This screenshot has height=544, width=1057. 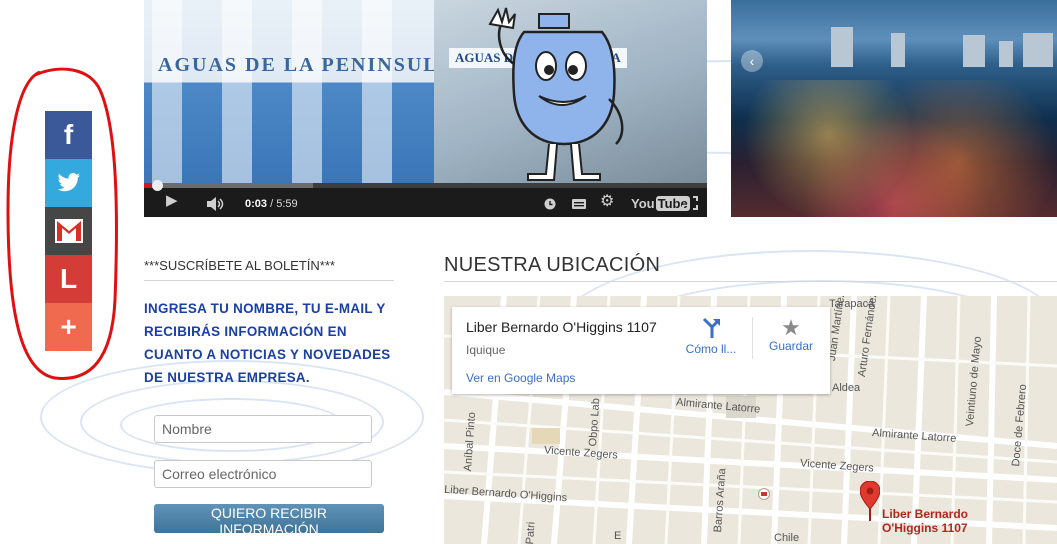 What do you see at coordinates (925, 528) in the screenshot?
I see `marker-label-line-2: O'Higgins 1107` at bounding box center [925, 528].